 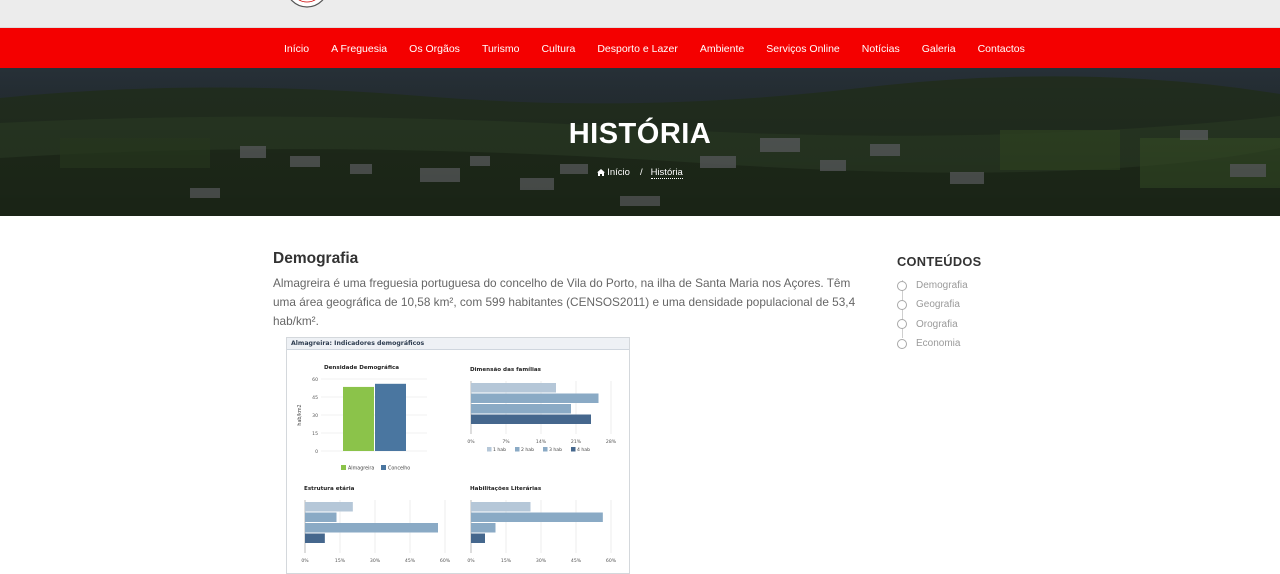 What do you see at coordinates (541, 442) in the screenshot?
I see `x-tick-label: 14%` at bounding box center [541, 442].